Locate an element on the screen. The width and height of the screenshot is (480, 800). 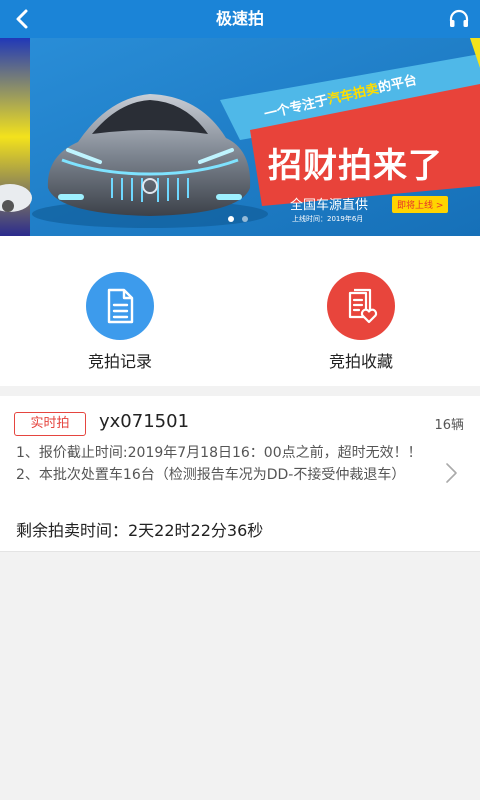
banner-launch-date: 上线时间：2019年6月 is located at coordinates (328, 219).